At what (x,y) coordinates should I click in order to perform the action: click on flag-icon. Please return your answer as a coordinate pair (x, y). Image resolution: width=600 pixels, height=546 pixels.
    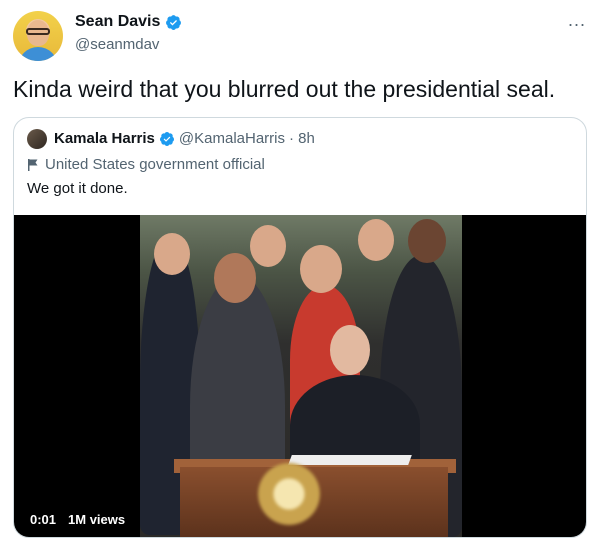
    Looking at the image, I should click on (33, 164).